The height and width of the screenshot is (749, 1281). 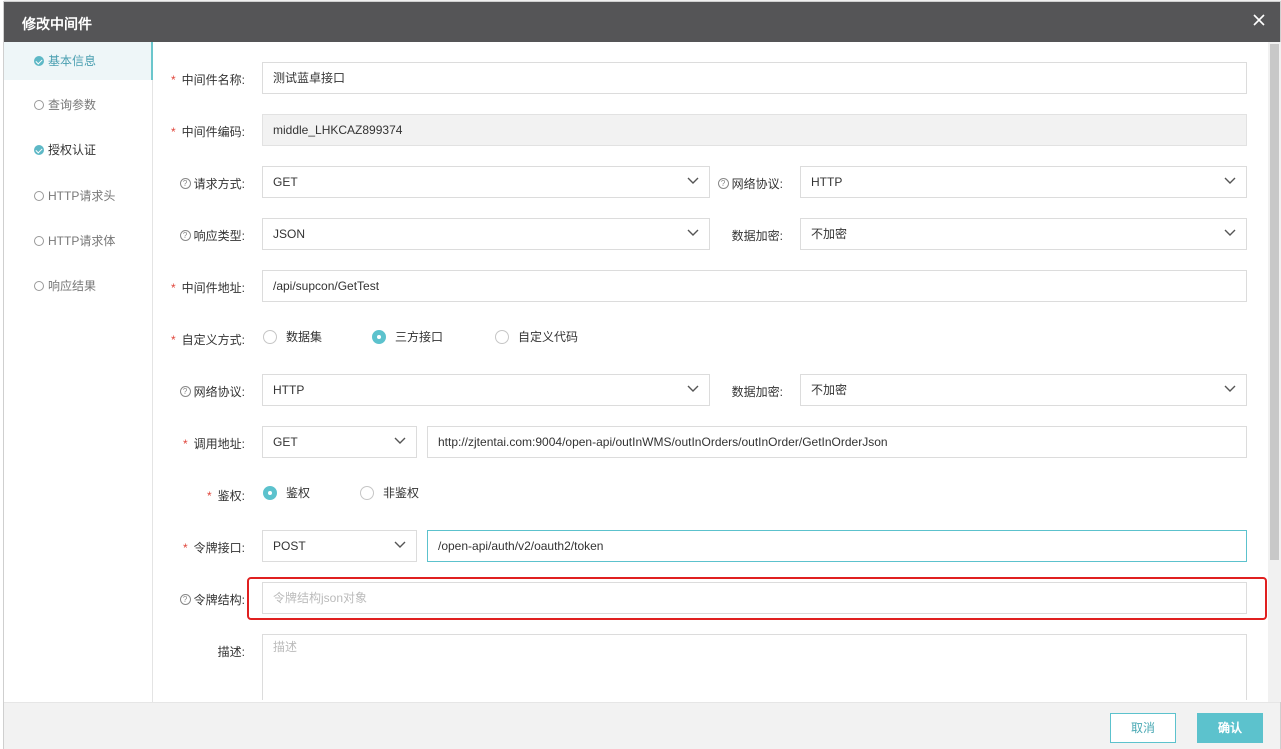 I want to click on encrypt-value: 不加密, so click(x=829, y=234).